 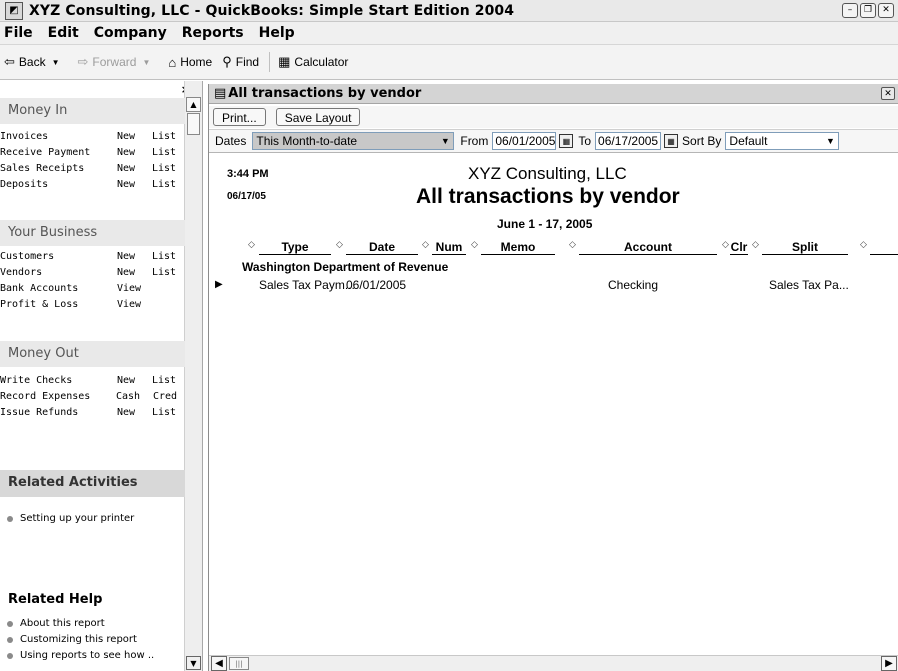 I want to click on column-header-num: Num, so click(x=449, y=247).